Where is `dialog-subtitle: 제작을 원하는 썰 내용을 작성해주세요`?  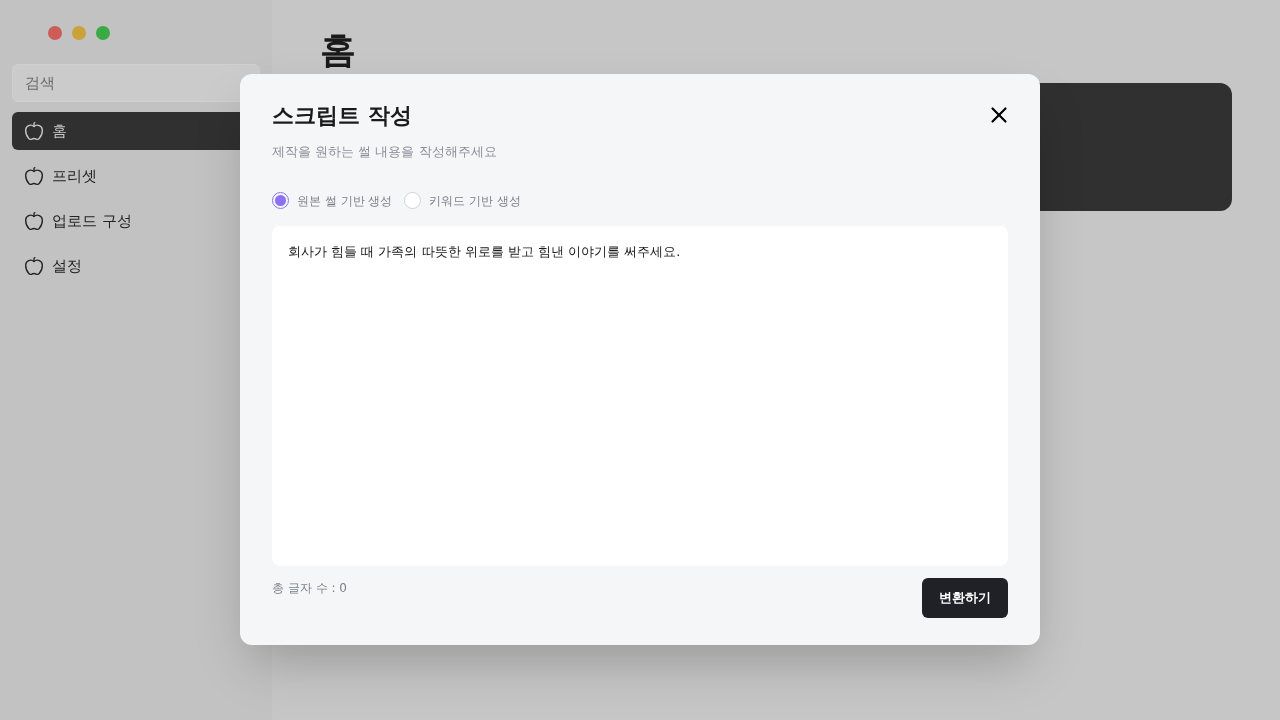 dialog-subtitle: 제작을 원하는 썰 내용을 작성해주세요 is located at coordinates (385, 152).